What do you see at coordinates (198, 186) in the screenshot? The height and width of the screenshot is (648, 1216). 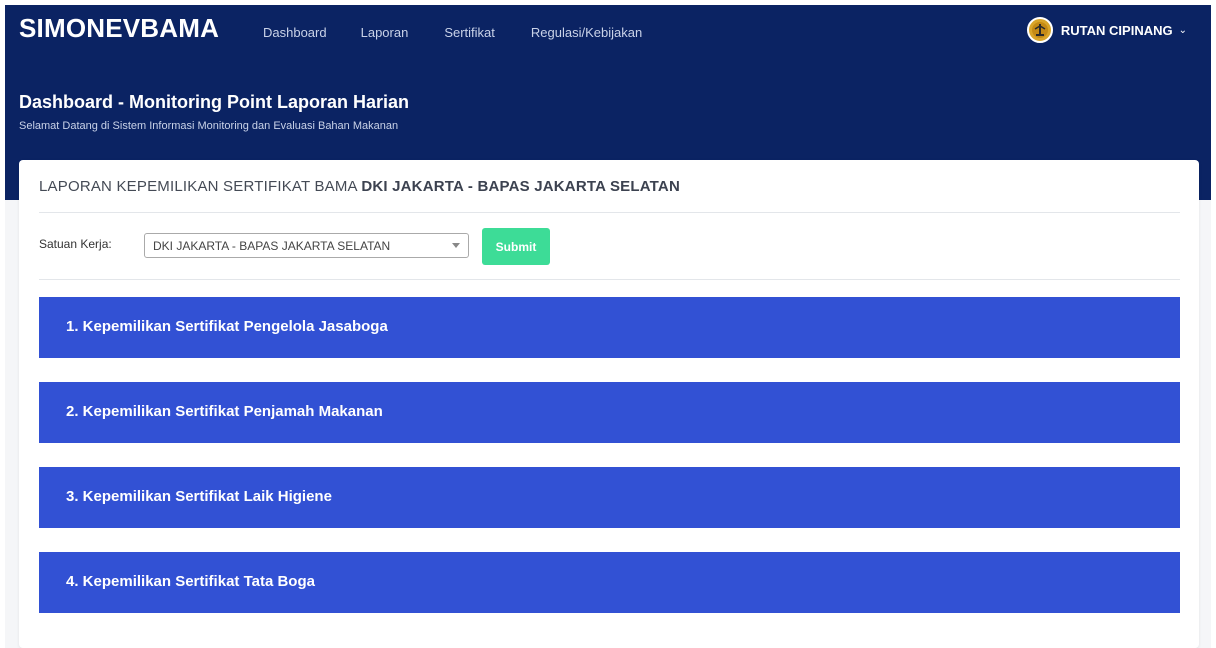 I see `card-title-prefix: LAPORAN KEPEMILIKAN SERTIFIKAT BAMA` at bounding box center [198, 186].